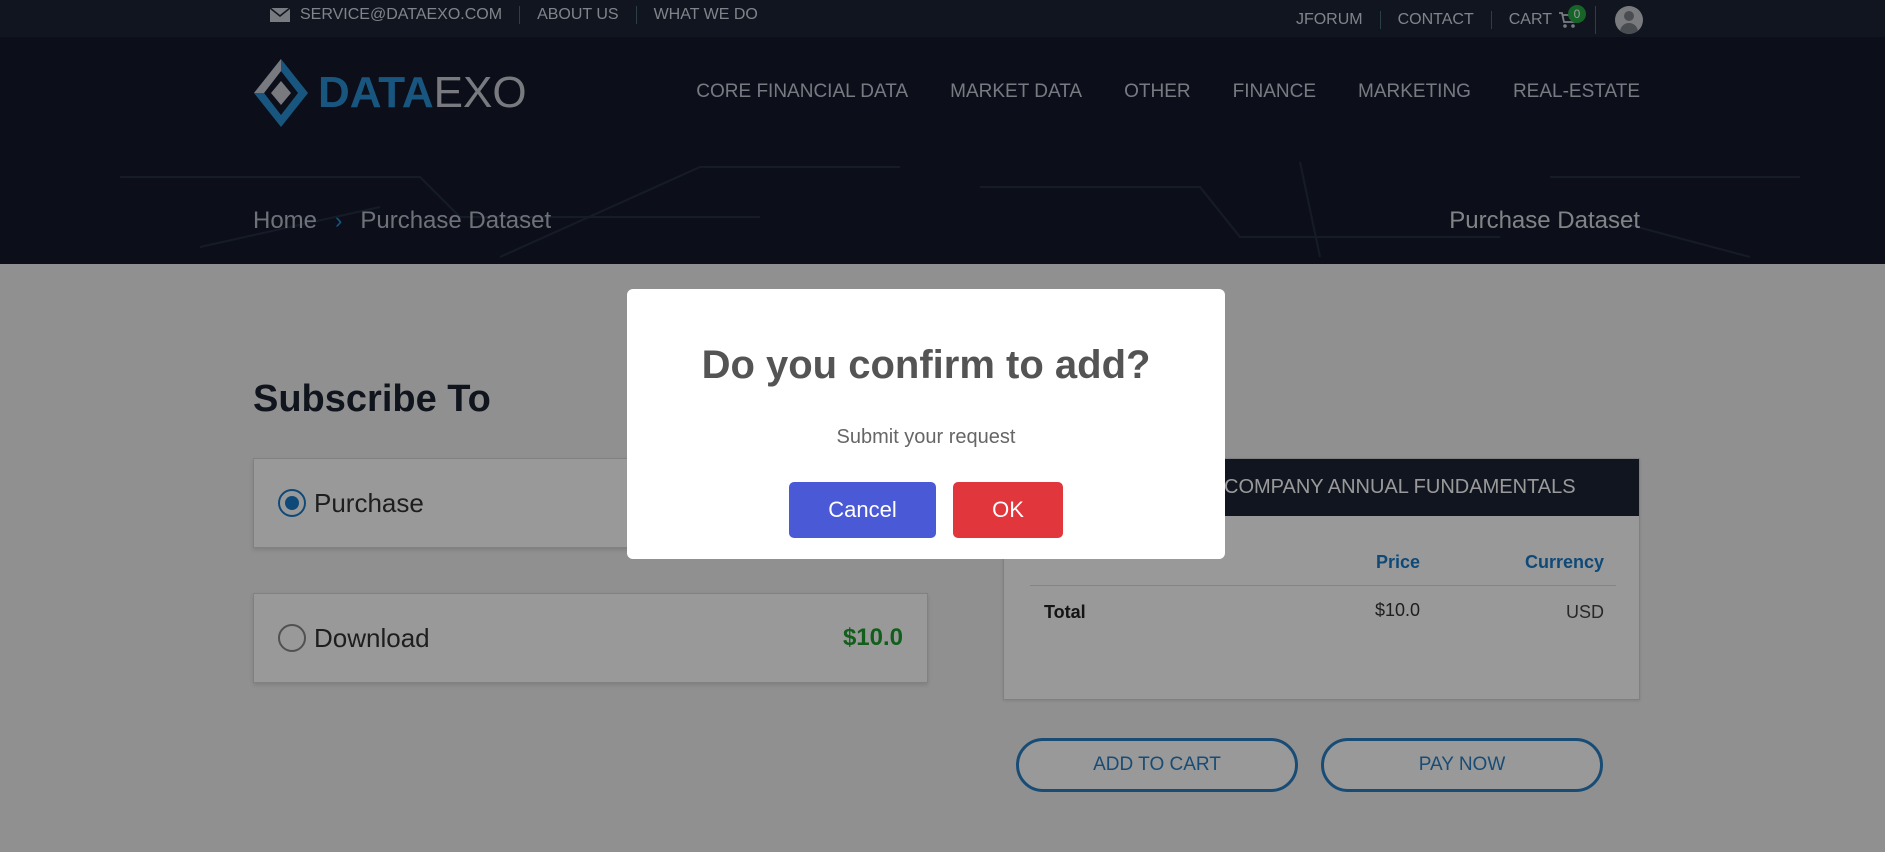 The width and height of the screenshot is (1885, 852). I want to click on dialog-text: Submit your request, so click(926, 437).